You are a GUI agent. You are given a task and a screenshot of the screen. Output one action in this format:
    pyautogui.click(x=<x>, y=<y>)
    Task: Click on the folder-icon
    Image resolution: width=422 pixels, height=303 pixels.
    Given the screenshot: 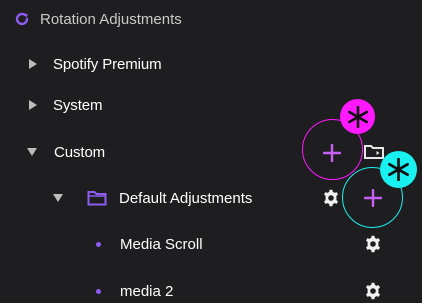 What is the action you would take?
    pyautogui.click(x=97, y=198)
    